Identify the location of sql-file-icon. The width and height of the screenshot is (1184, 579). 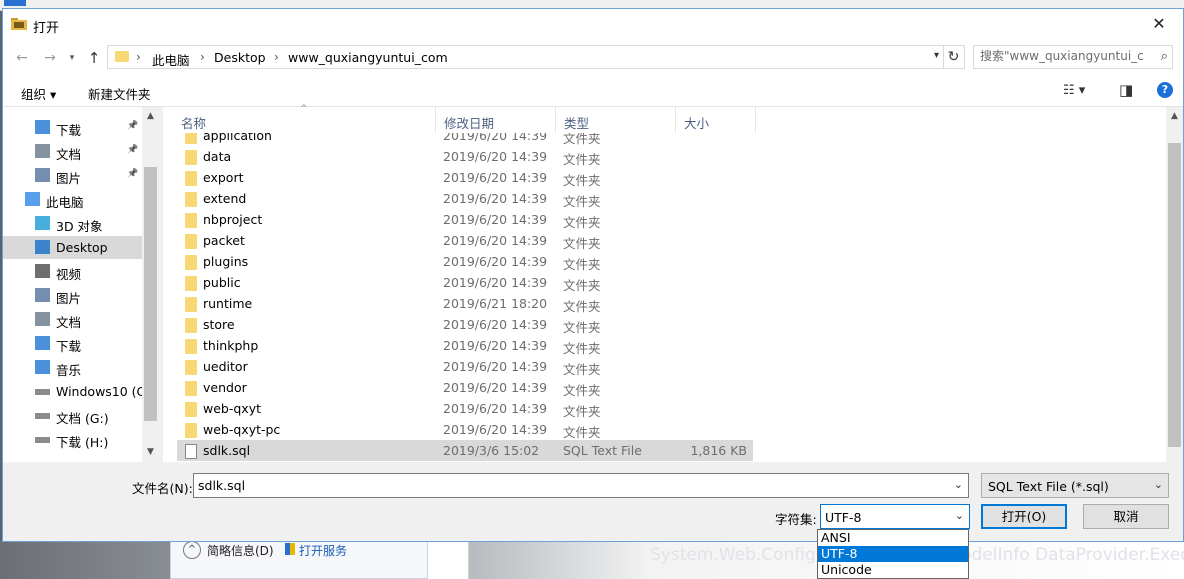
(191, 451).